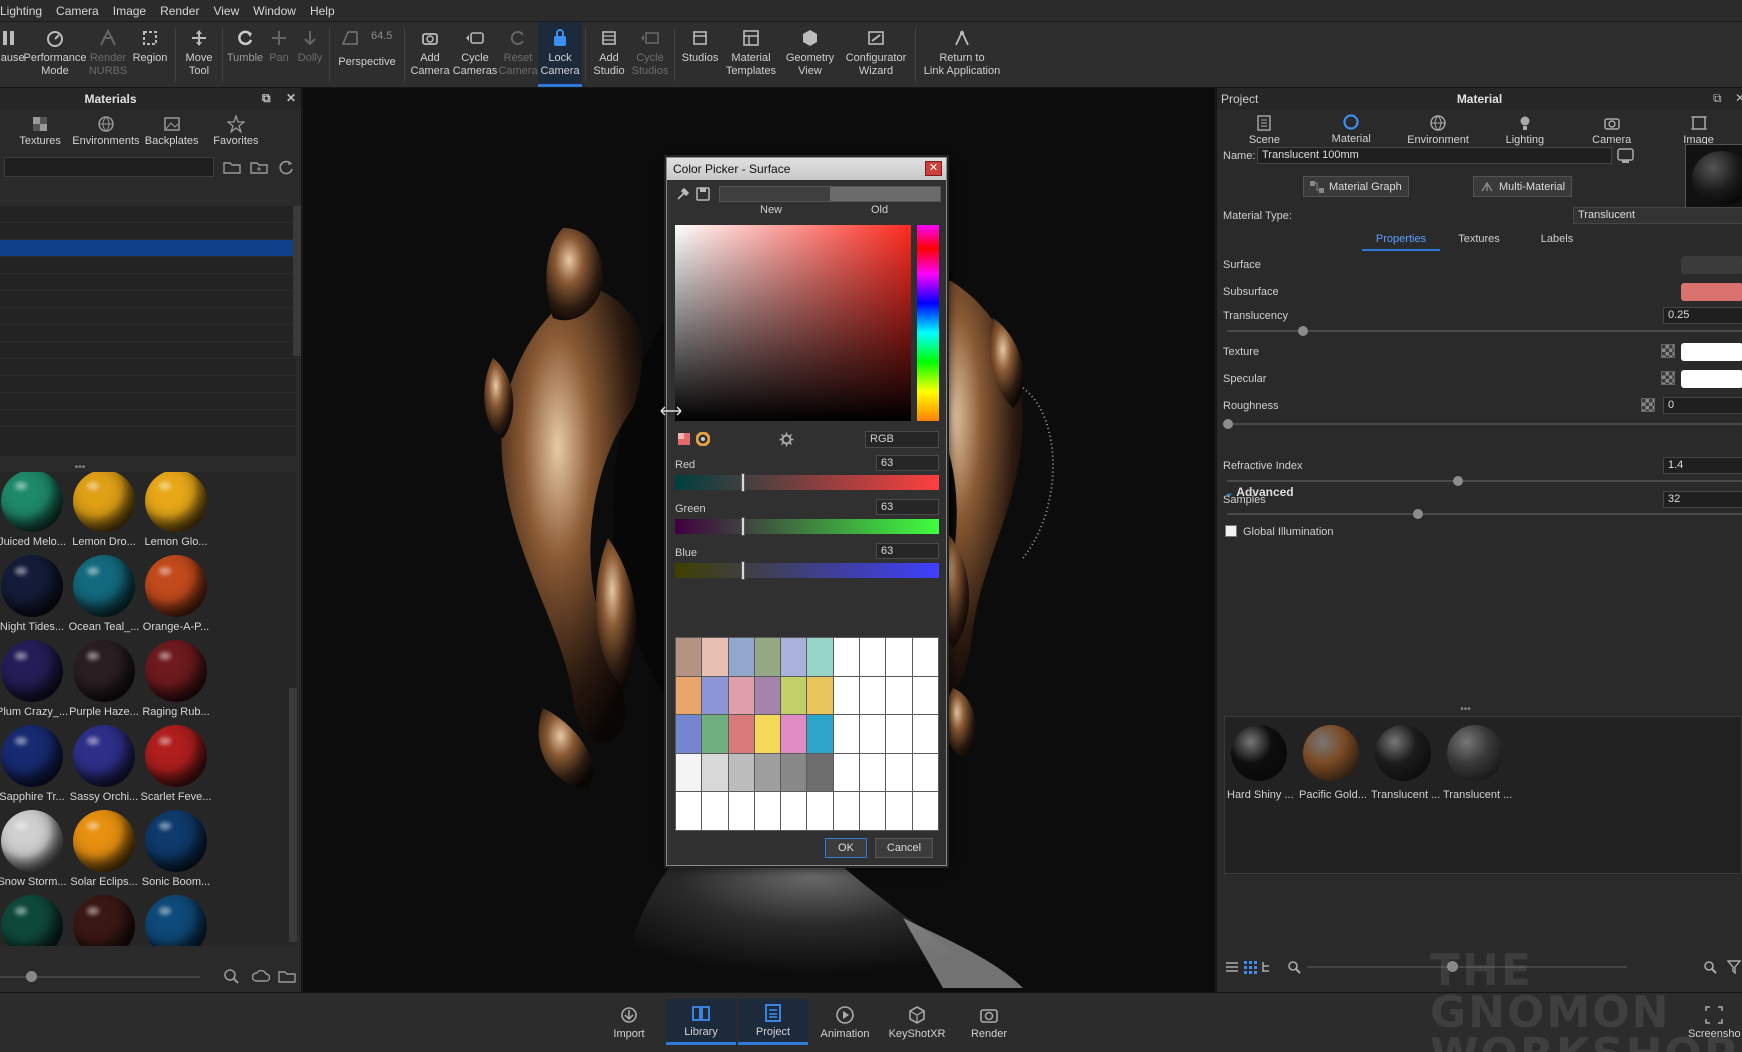 Image resolution: width=1742 pixels, height=1052 pixels. Describe the element at coordinates (742, 570) in the screenshot. I see `blue-slider-knob` at that location.